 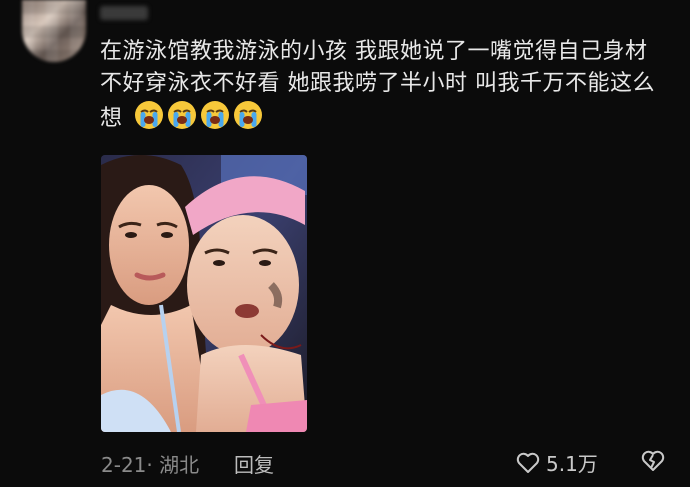 What do you see at coordinates (254, 463) in the screenshot?
I see `reply-button: 回复` at bounding box center [254, 463].